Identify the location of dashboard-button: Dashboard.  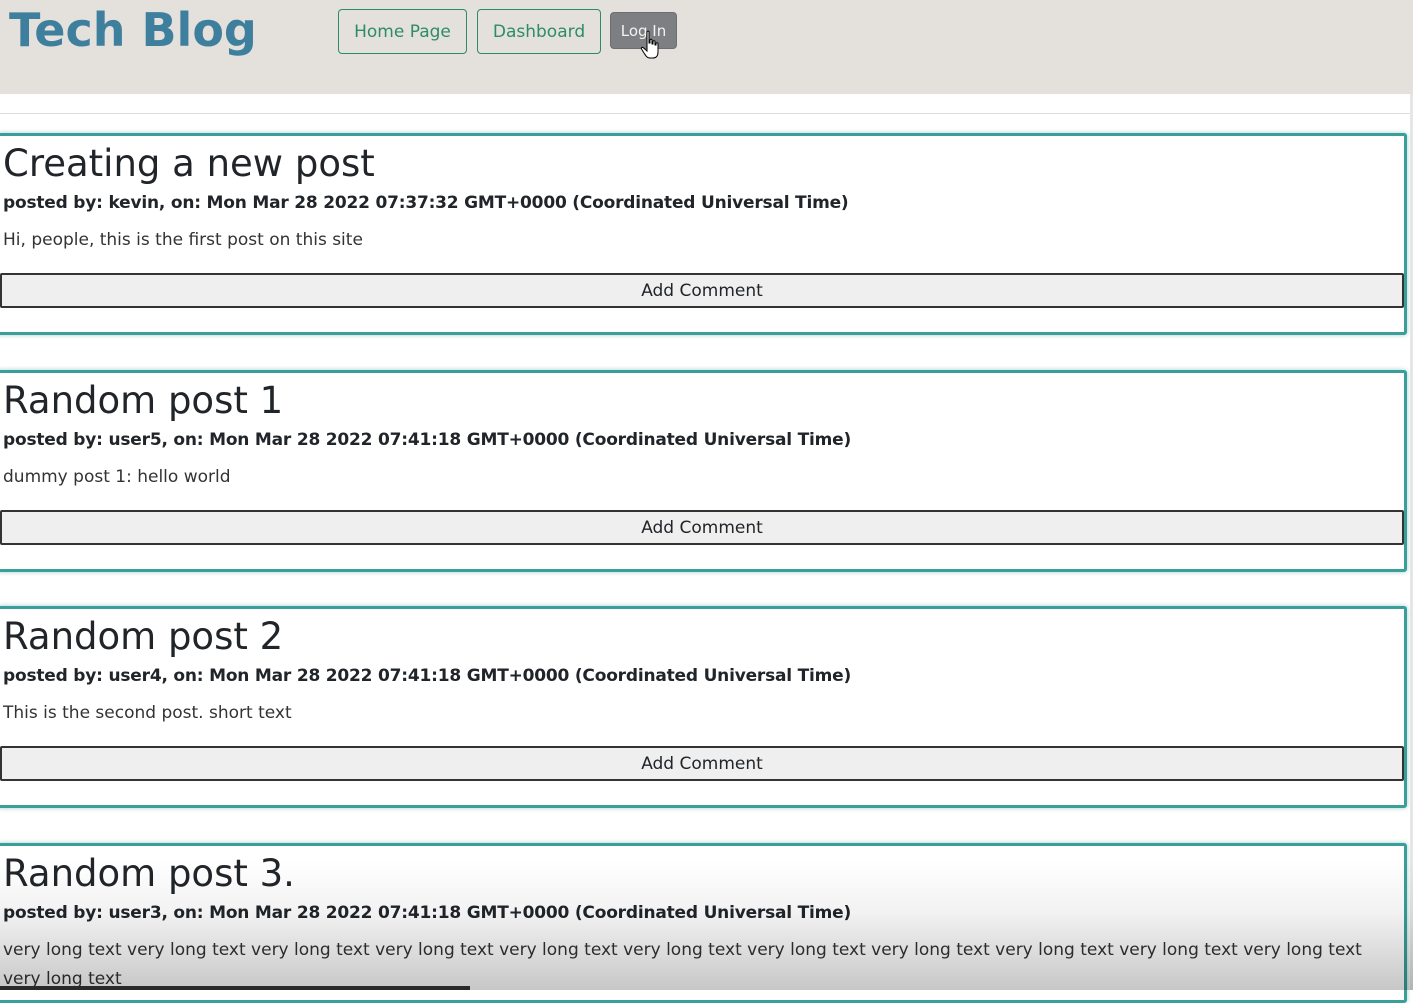
(539, 31).